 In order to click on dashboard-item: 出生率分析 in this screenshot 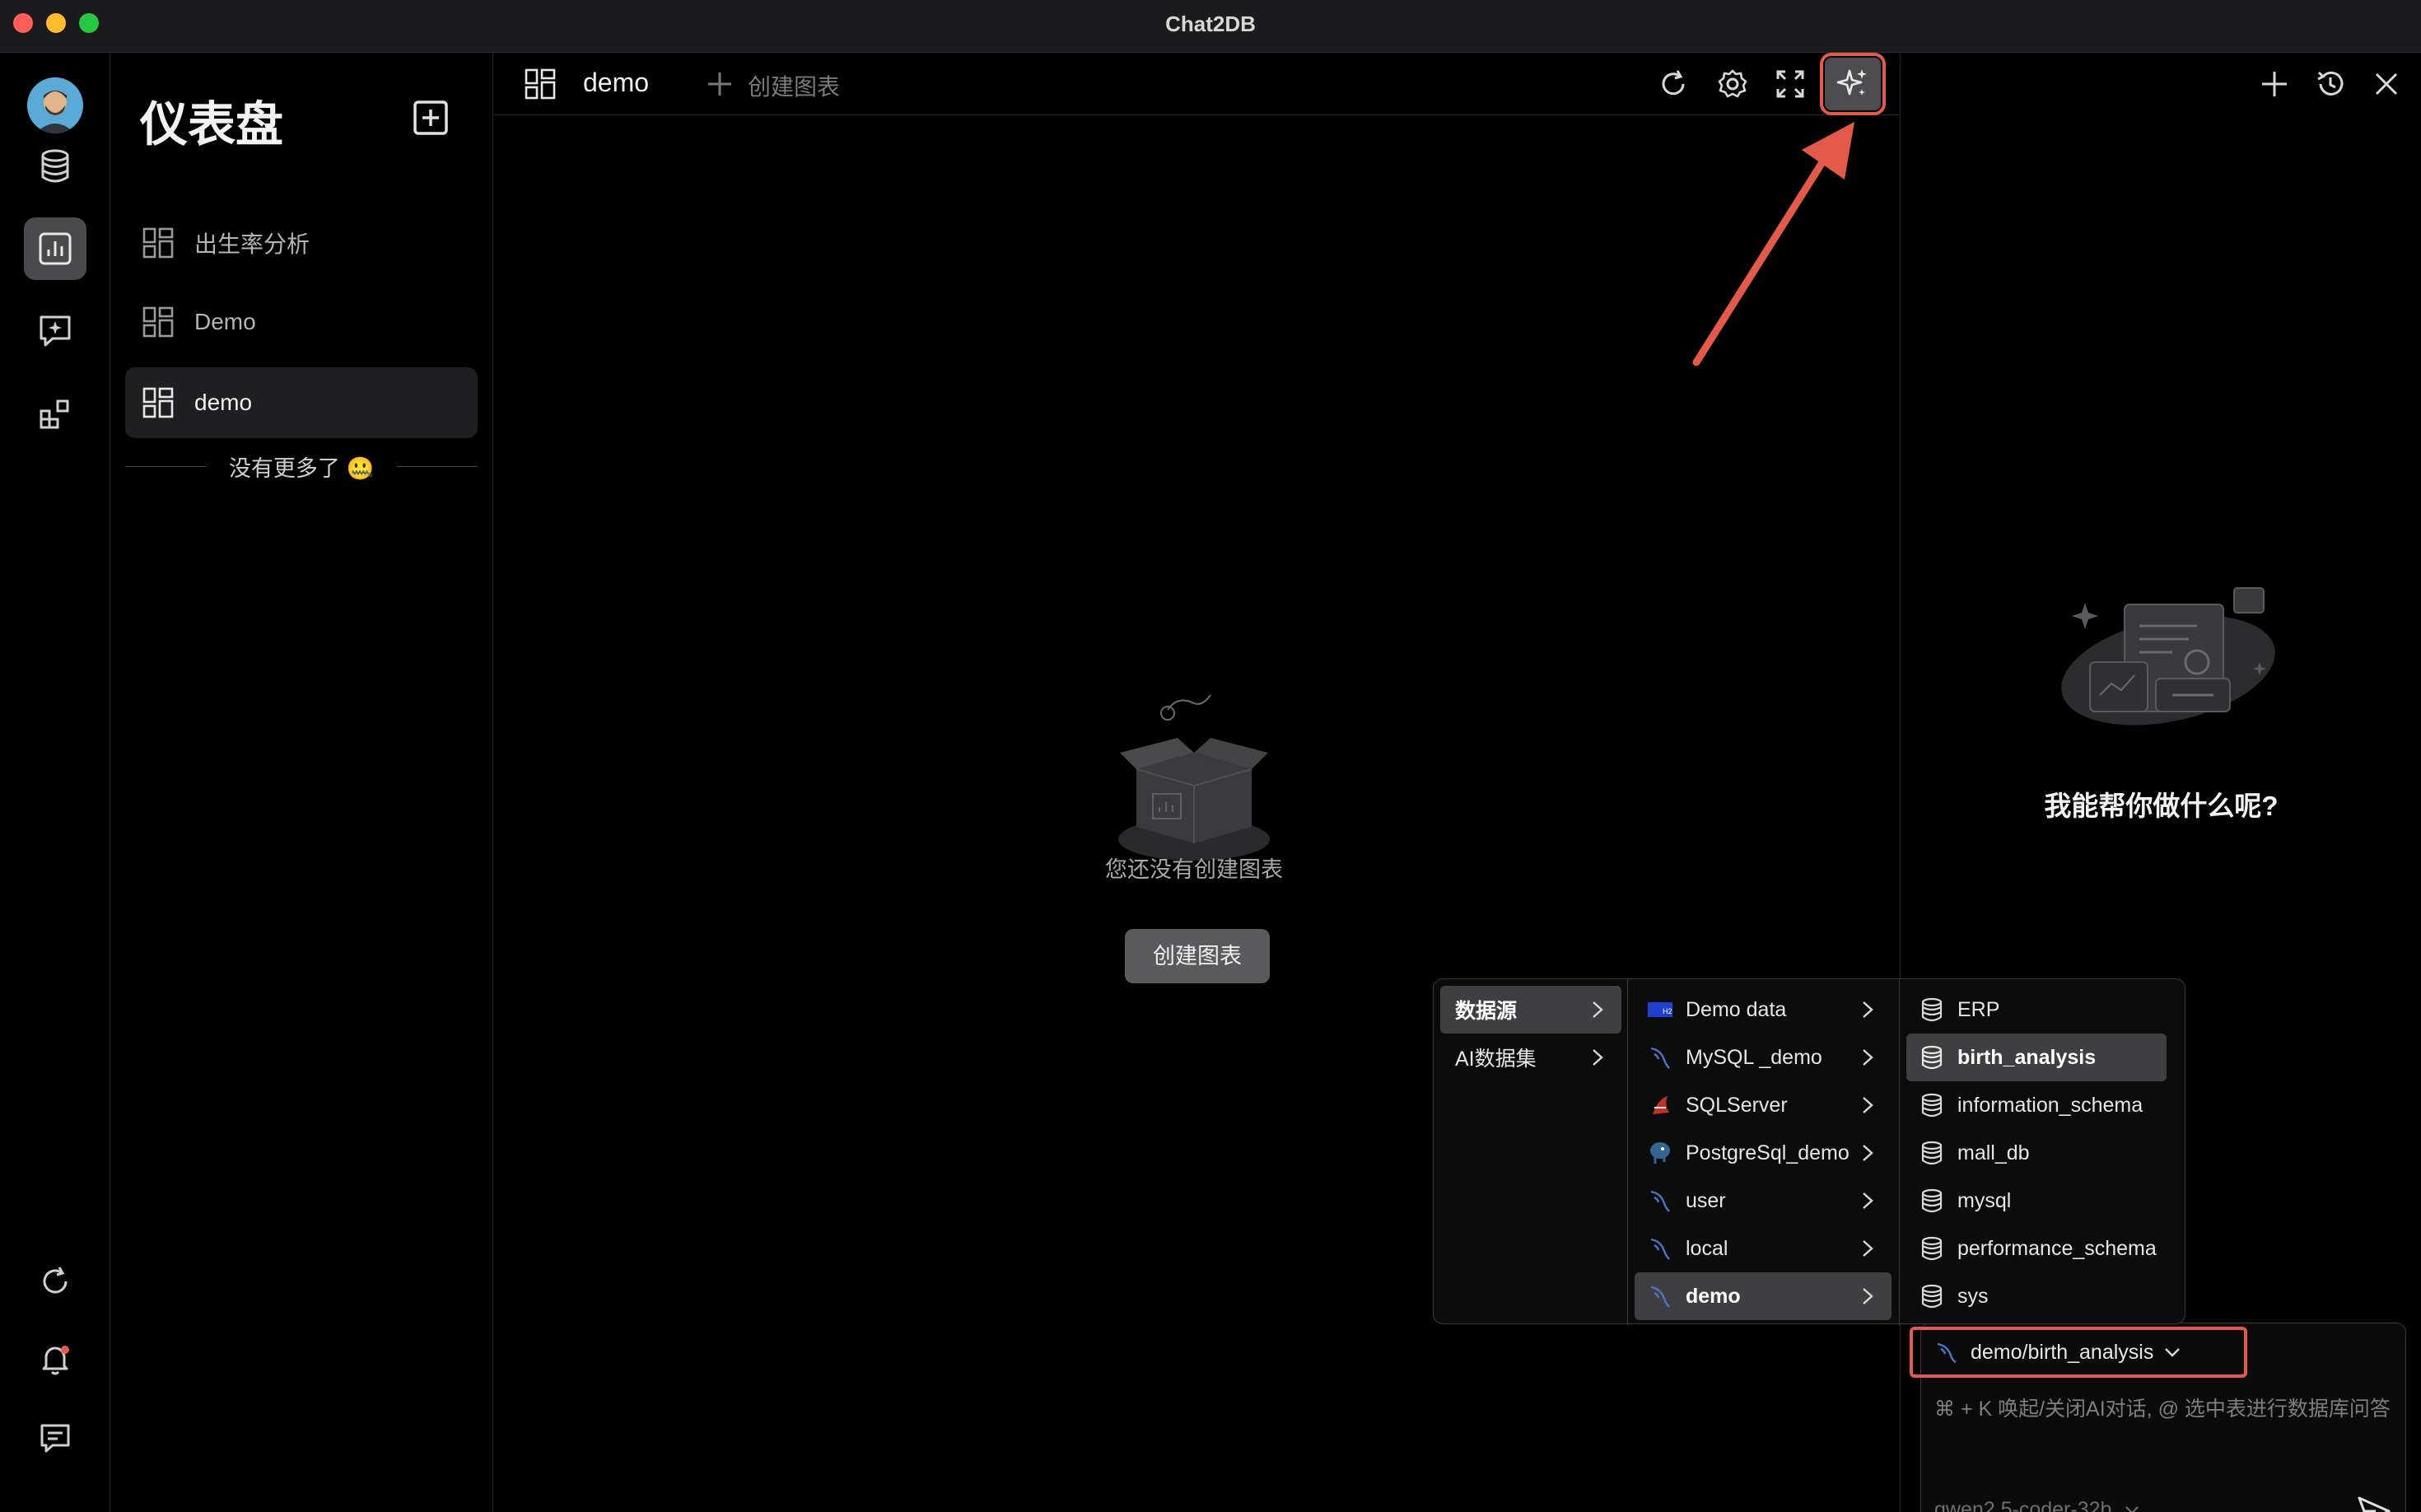, I will do `click(301, 243)`.